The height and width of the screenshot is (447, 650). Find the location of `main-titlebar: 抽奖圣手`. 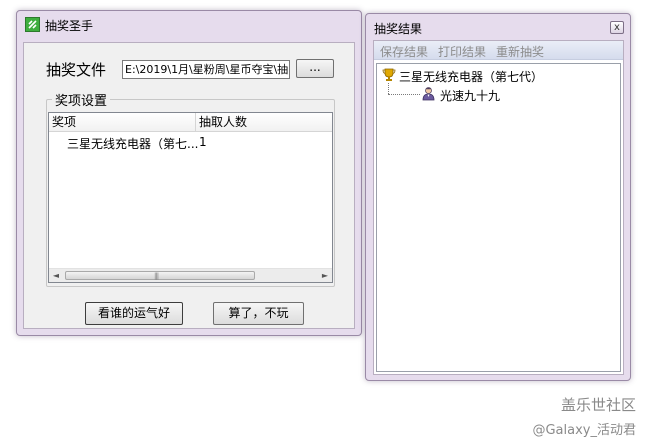

main-titlebar: 抽奖圣手 is located at coordinates (189, 24).